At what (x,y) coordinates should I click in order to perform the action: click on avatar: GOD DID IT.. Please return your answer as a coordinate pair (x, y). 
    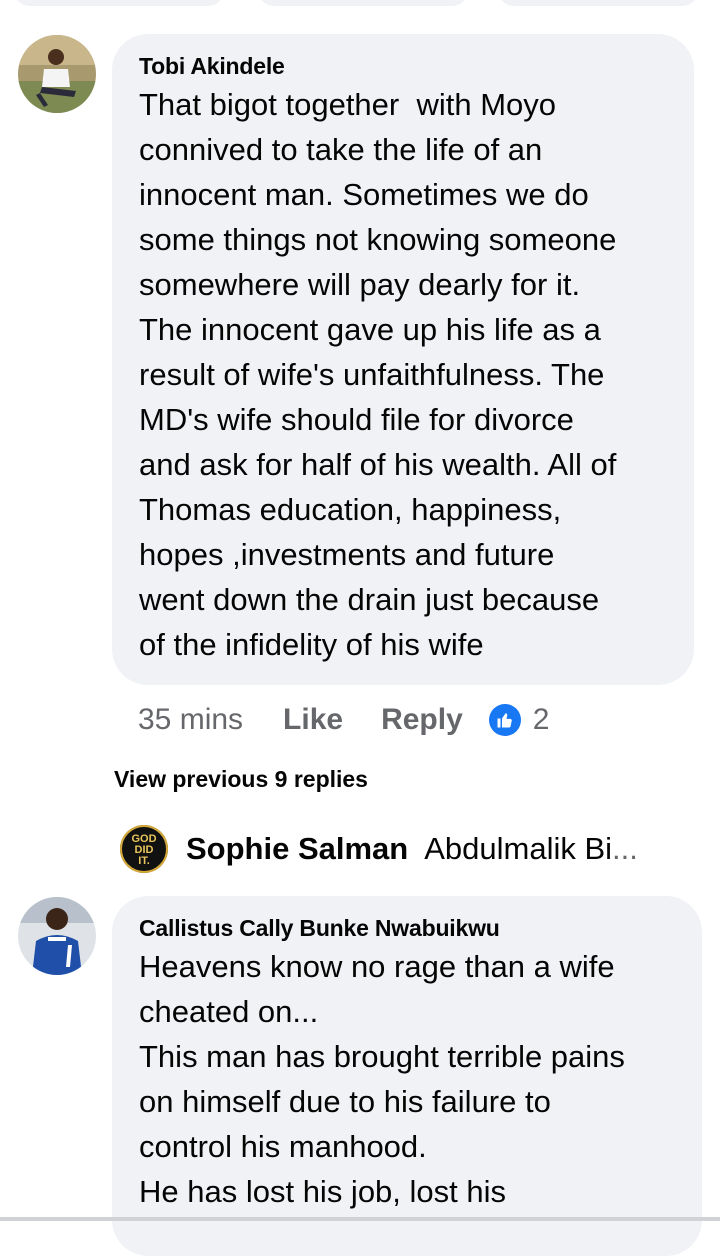
    Looking at the image, I should click on (144, 849).